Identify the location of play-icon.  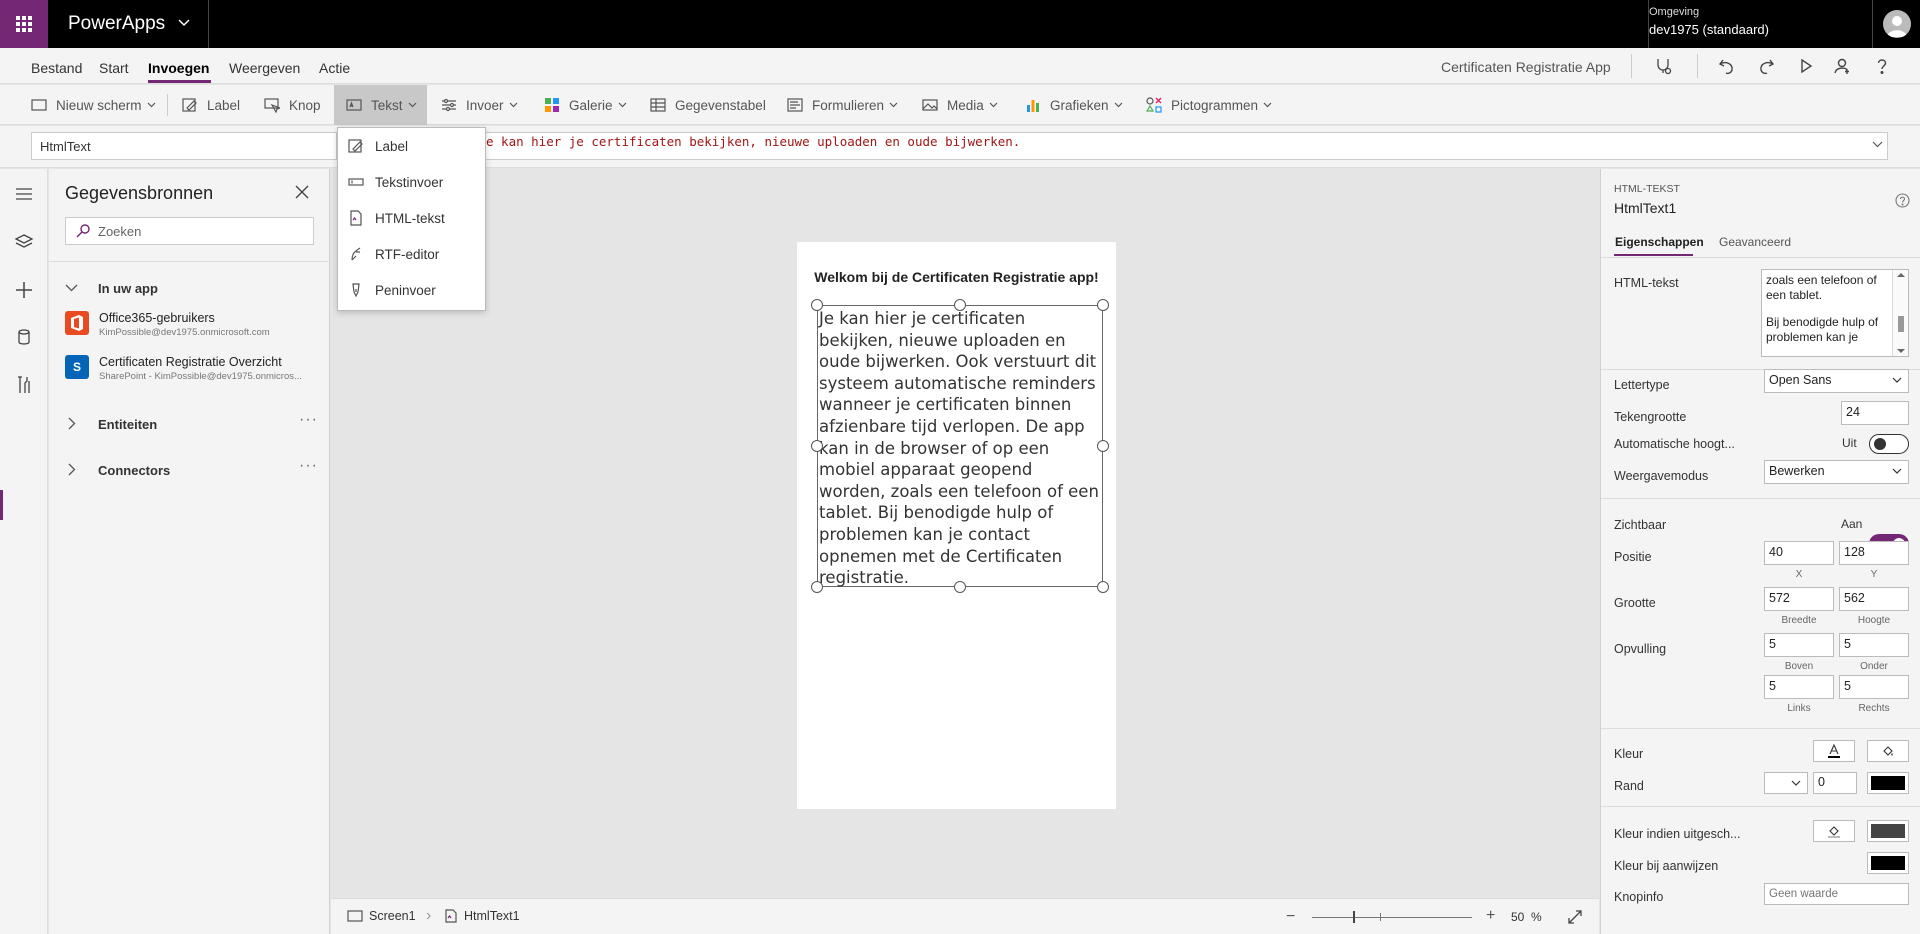
(1806, 66).